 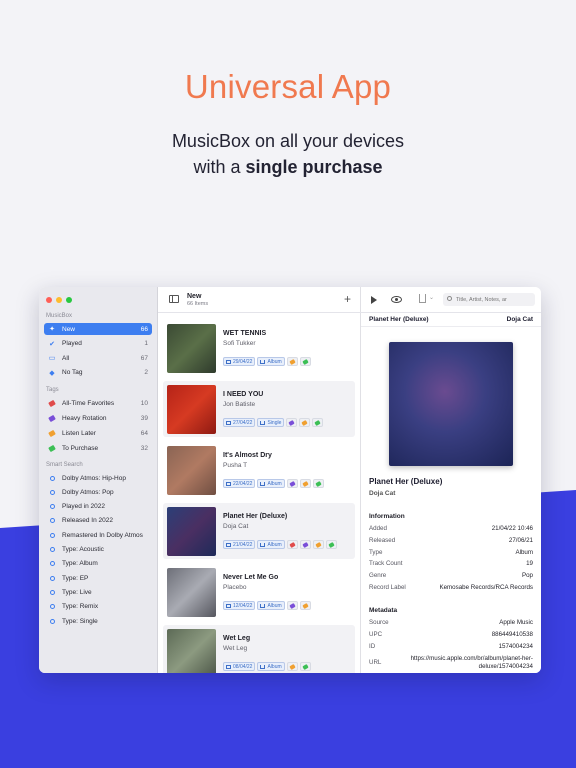 I want to click on smart-search-item: Type: Acoustic, so click(x=98, y=550).